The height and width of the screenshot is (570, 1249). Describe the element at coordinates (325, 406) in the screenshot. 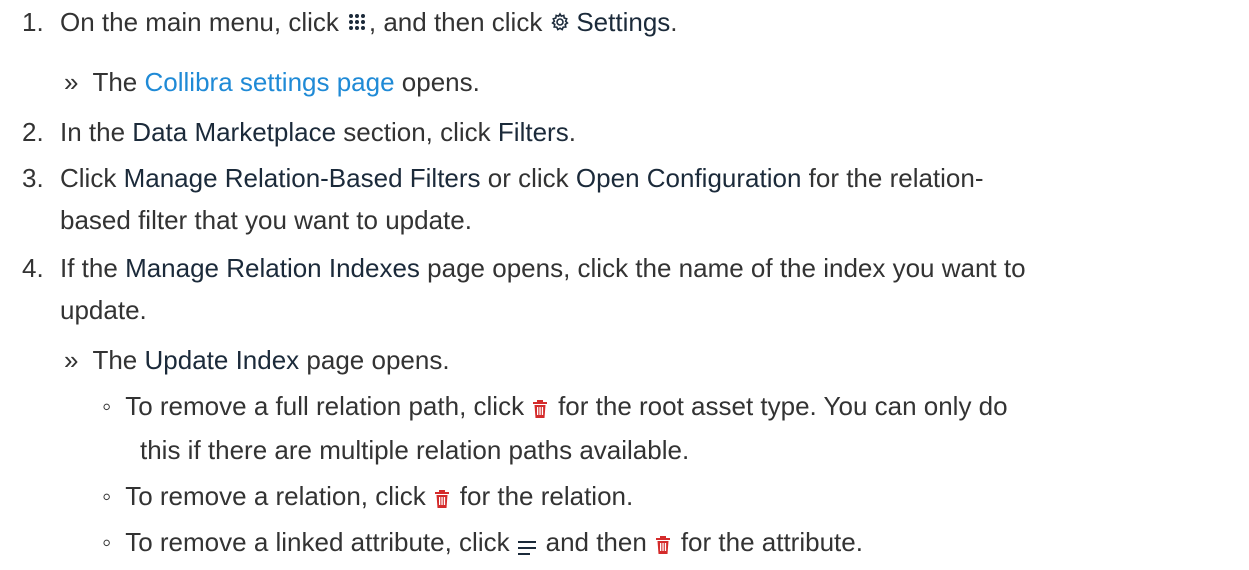

I see `sub-text: To remove a full relation path, click` at that location.